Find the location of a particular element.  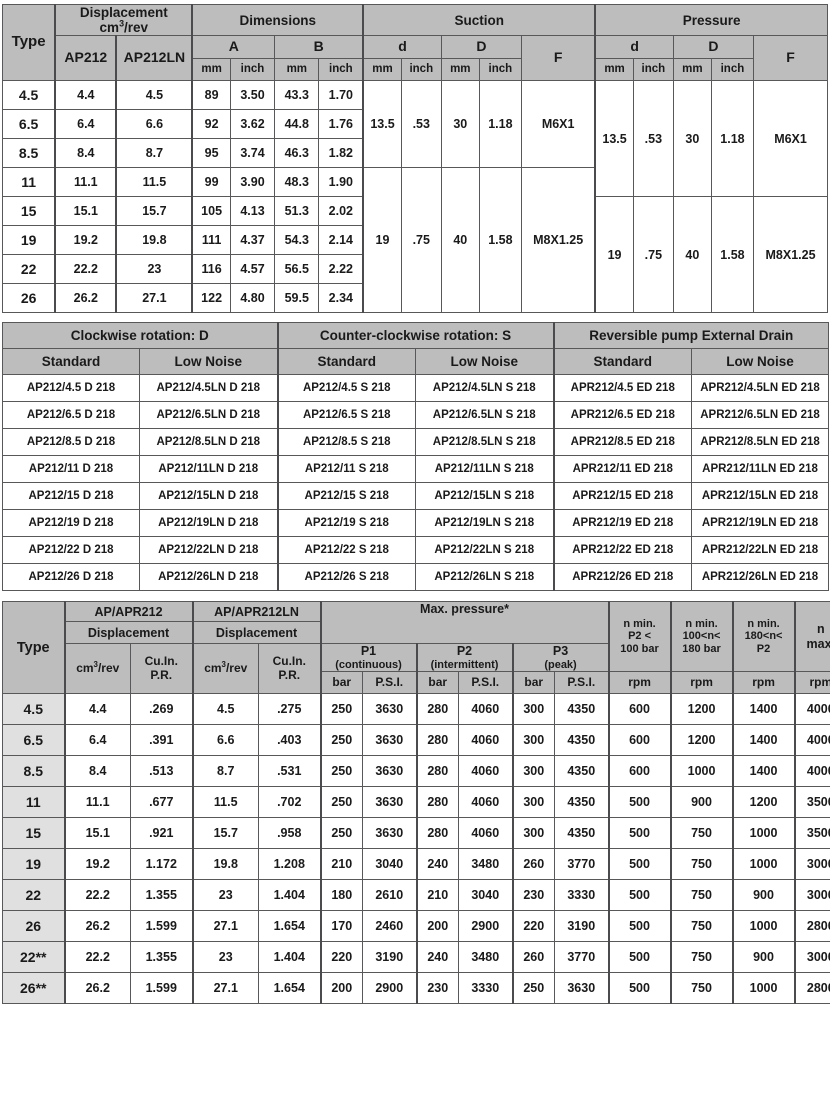

cell-code: AP212/11LN S 218 is located at coordinates (484, 469).